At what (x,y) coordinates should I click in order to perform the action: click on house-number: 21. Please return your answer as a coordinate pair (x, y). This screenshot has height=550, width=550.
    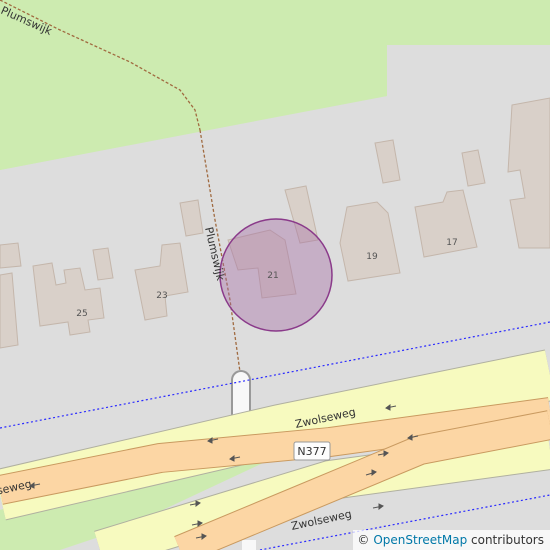
    Looking at the image, I should click on (272, 276).